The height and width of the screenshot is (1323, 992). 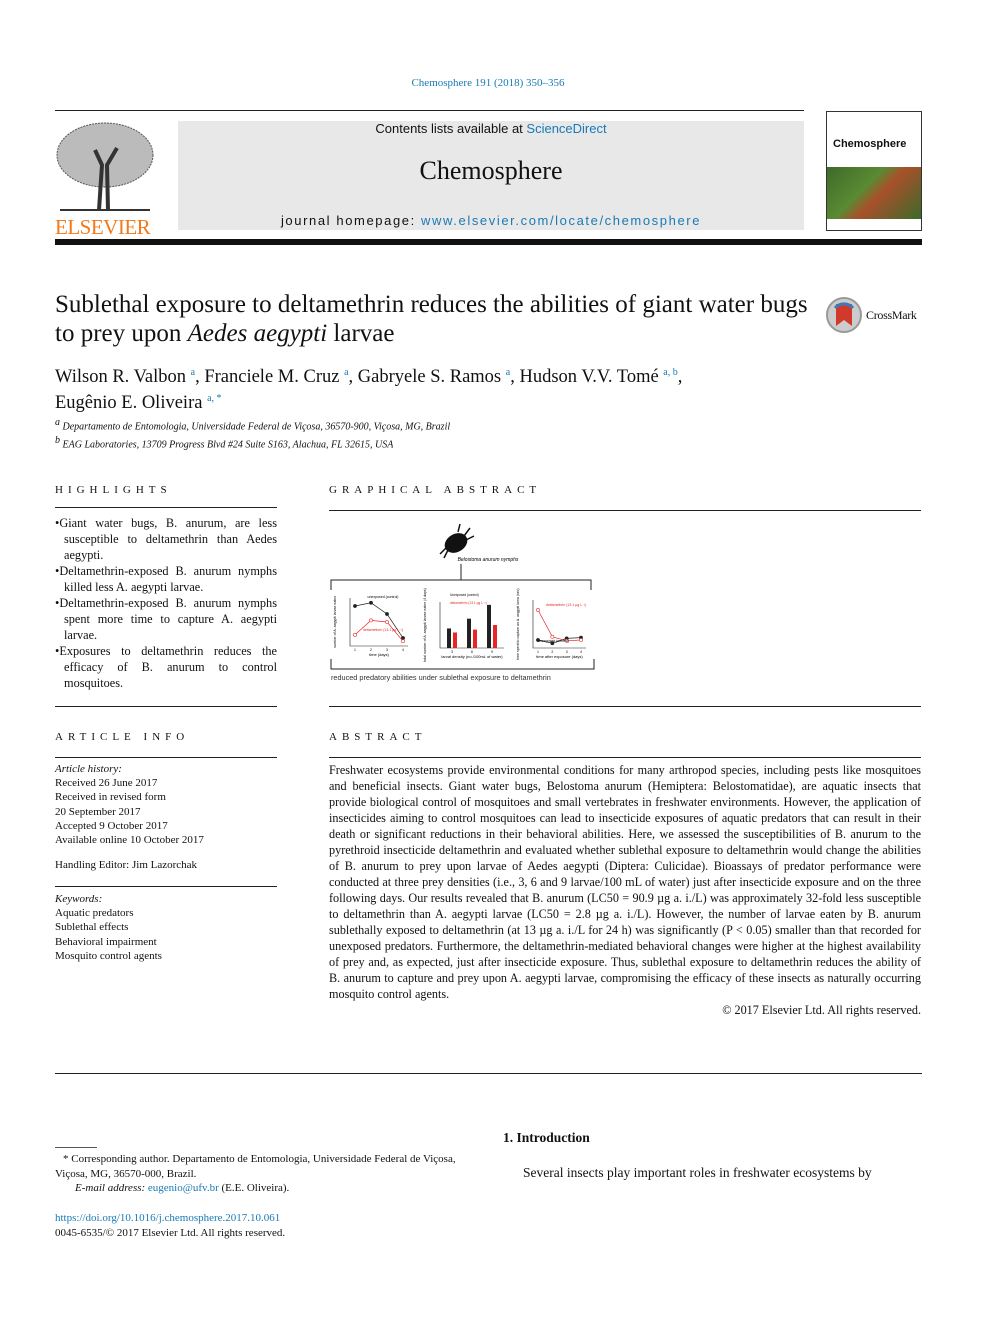 I want to click on author: Wilson R. Valbon a, so click(x=125, y=377).